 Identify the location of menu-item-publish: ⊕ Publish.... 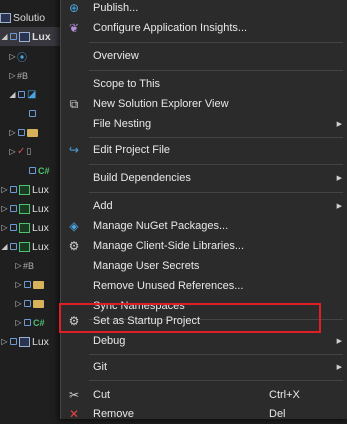
(204, 9).